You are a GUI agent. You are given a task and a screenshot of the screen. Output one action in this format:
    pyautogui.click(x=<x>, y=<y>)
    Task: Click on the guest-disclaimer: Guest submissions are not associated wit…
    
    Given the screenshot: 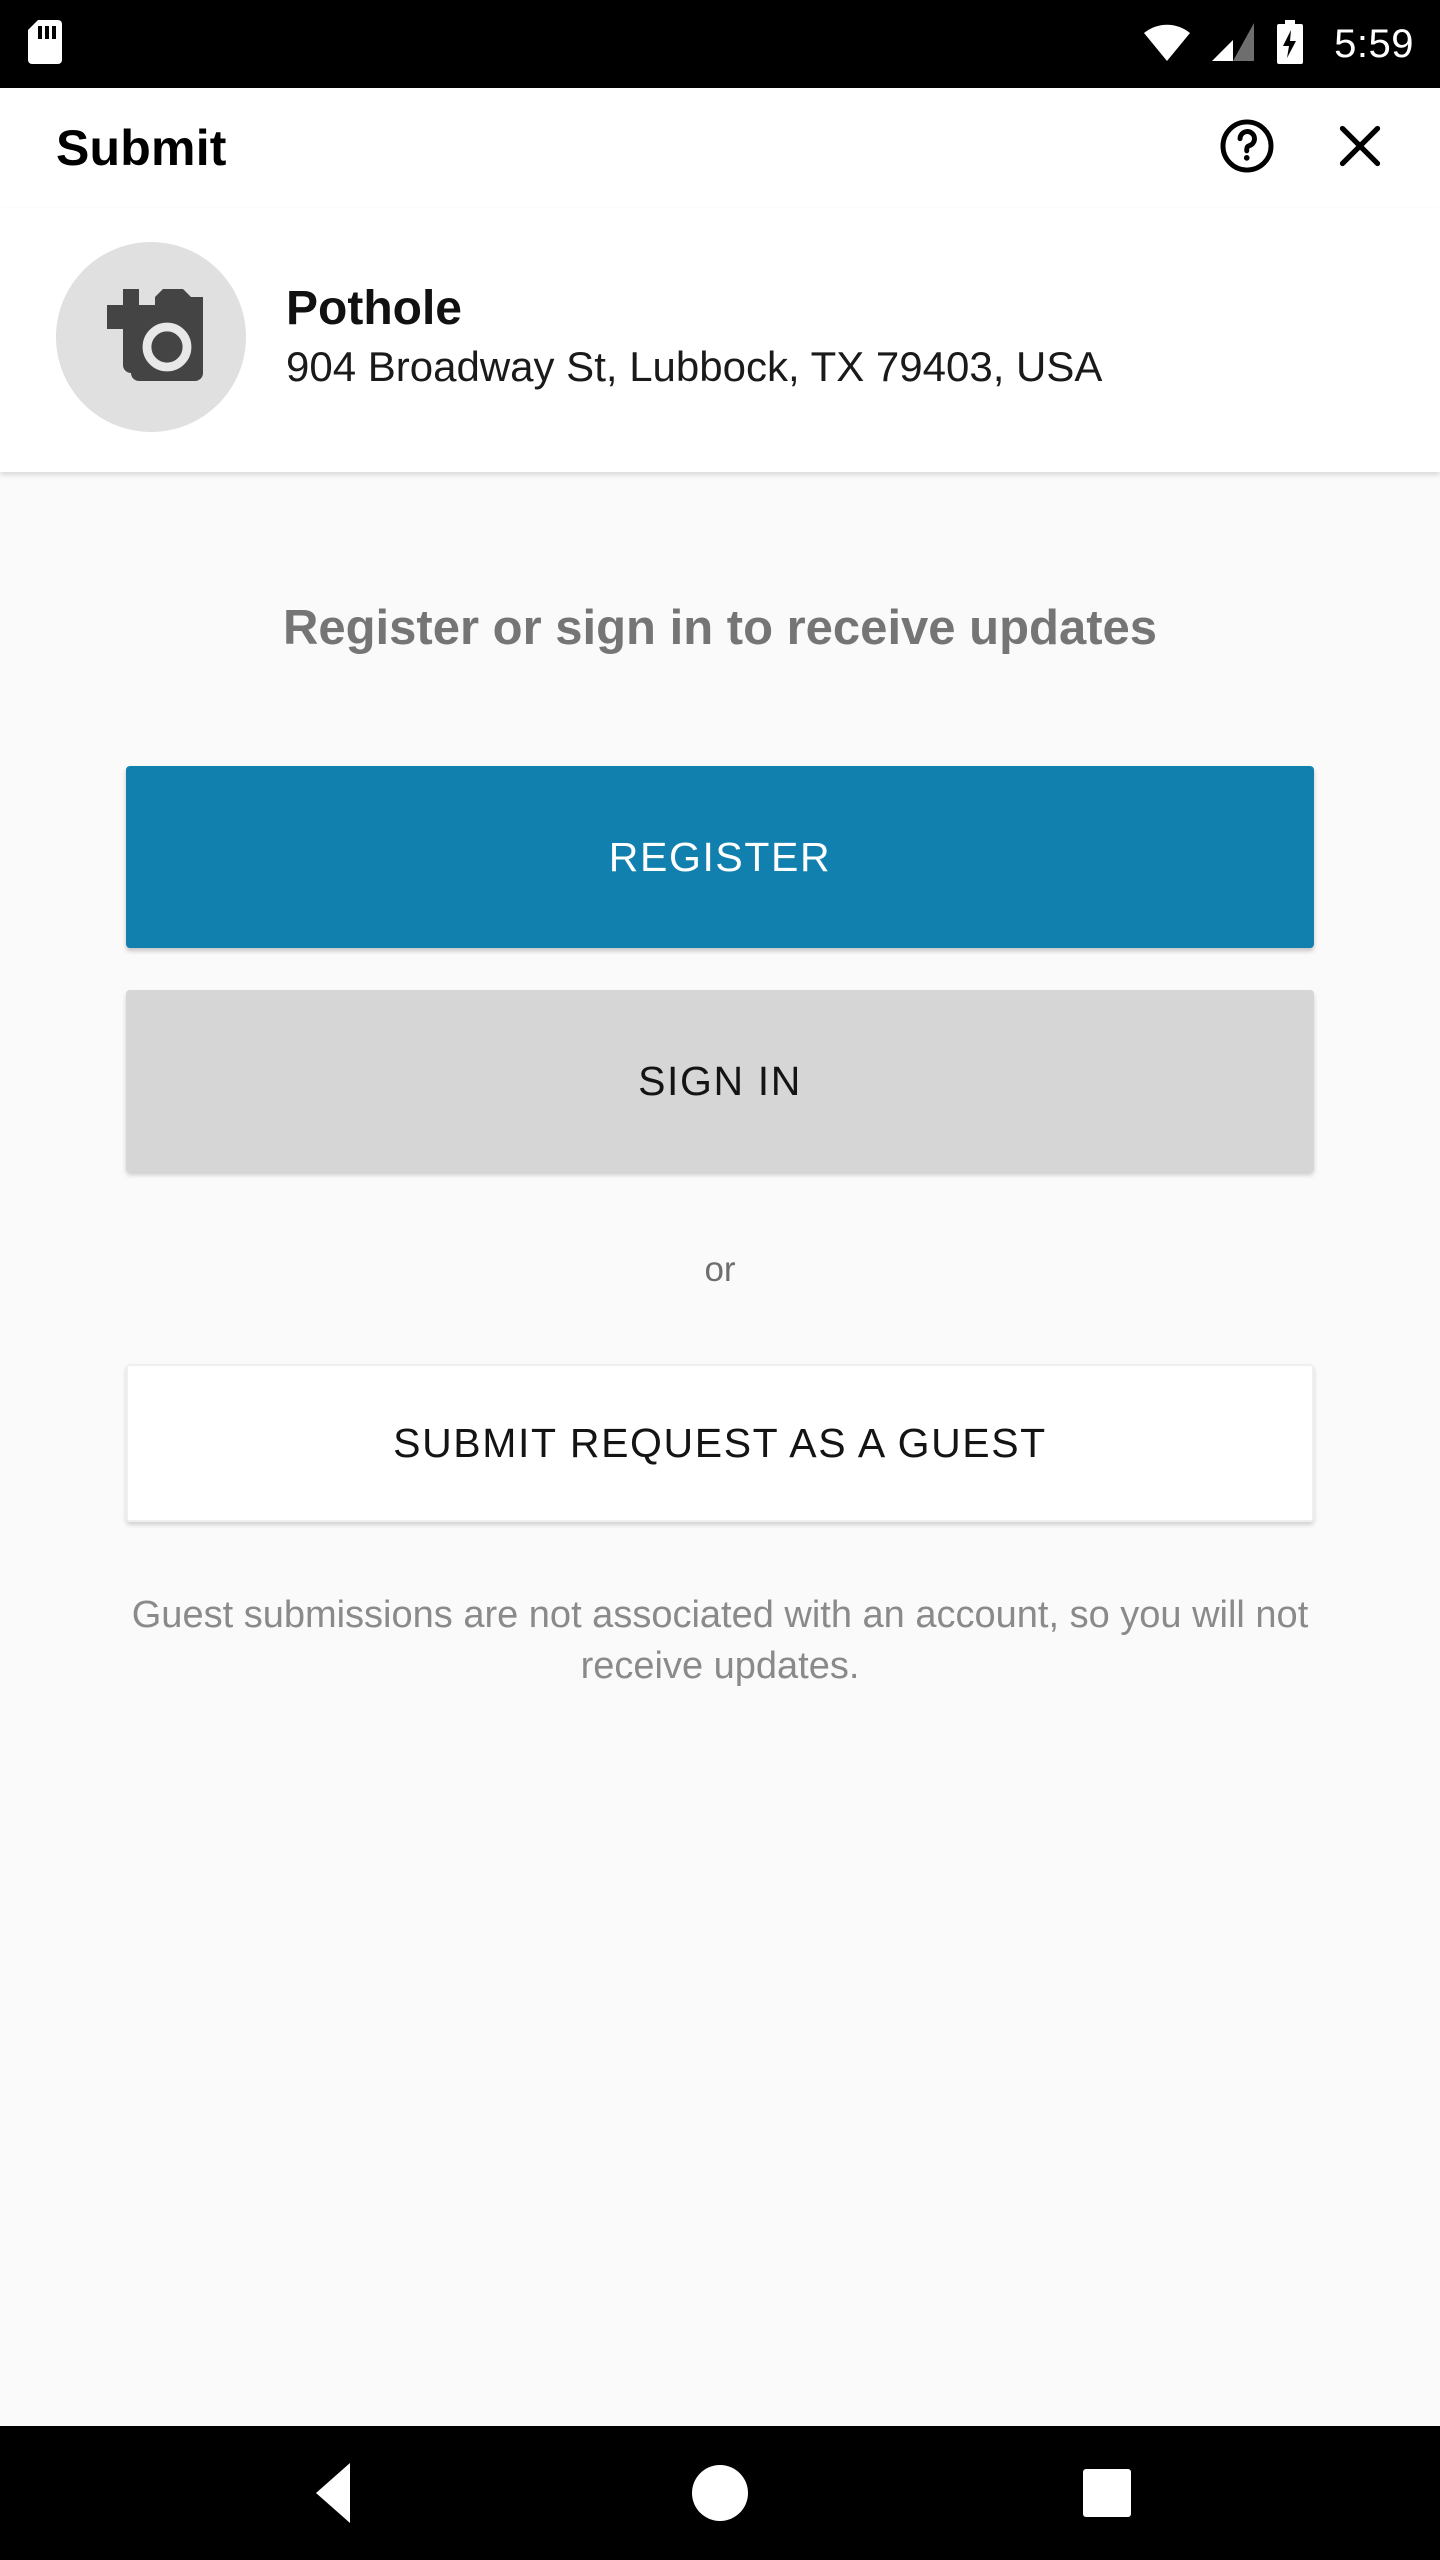 What is the action you would take?
    pyautogui.click(x=720, y=1640)
    